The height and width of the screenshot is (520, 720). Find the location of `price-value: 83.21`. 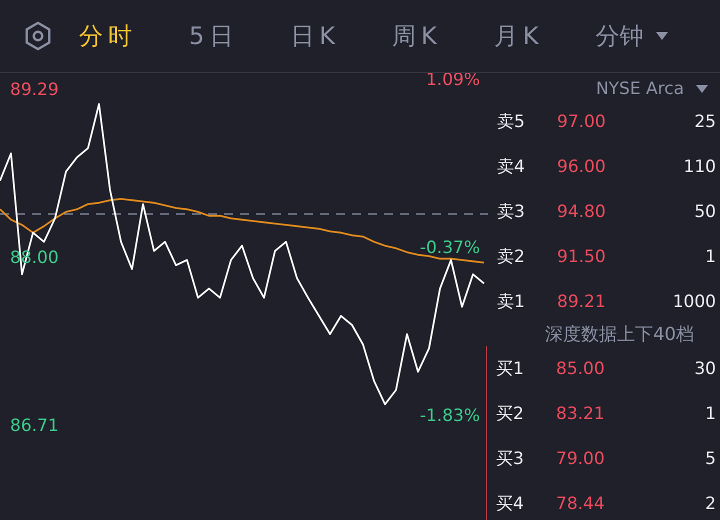

price-value: 83.21 is located at coordinates (581, 414).